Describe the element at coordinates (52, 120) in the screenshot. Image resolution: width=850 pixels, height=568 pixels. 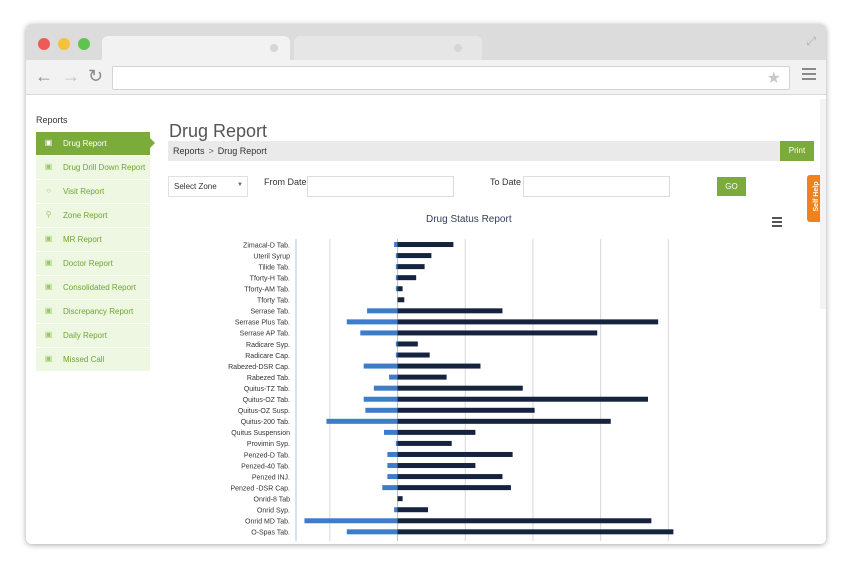
I see `sidebar-title: Reports` at that location.